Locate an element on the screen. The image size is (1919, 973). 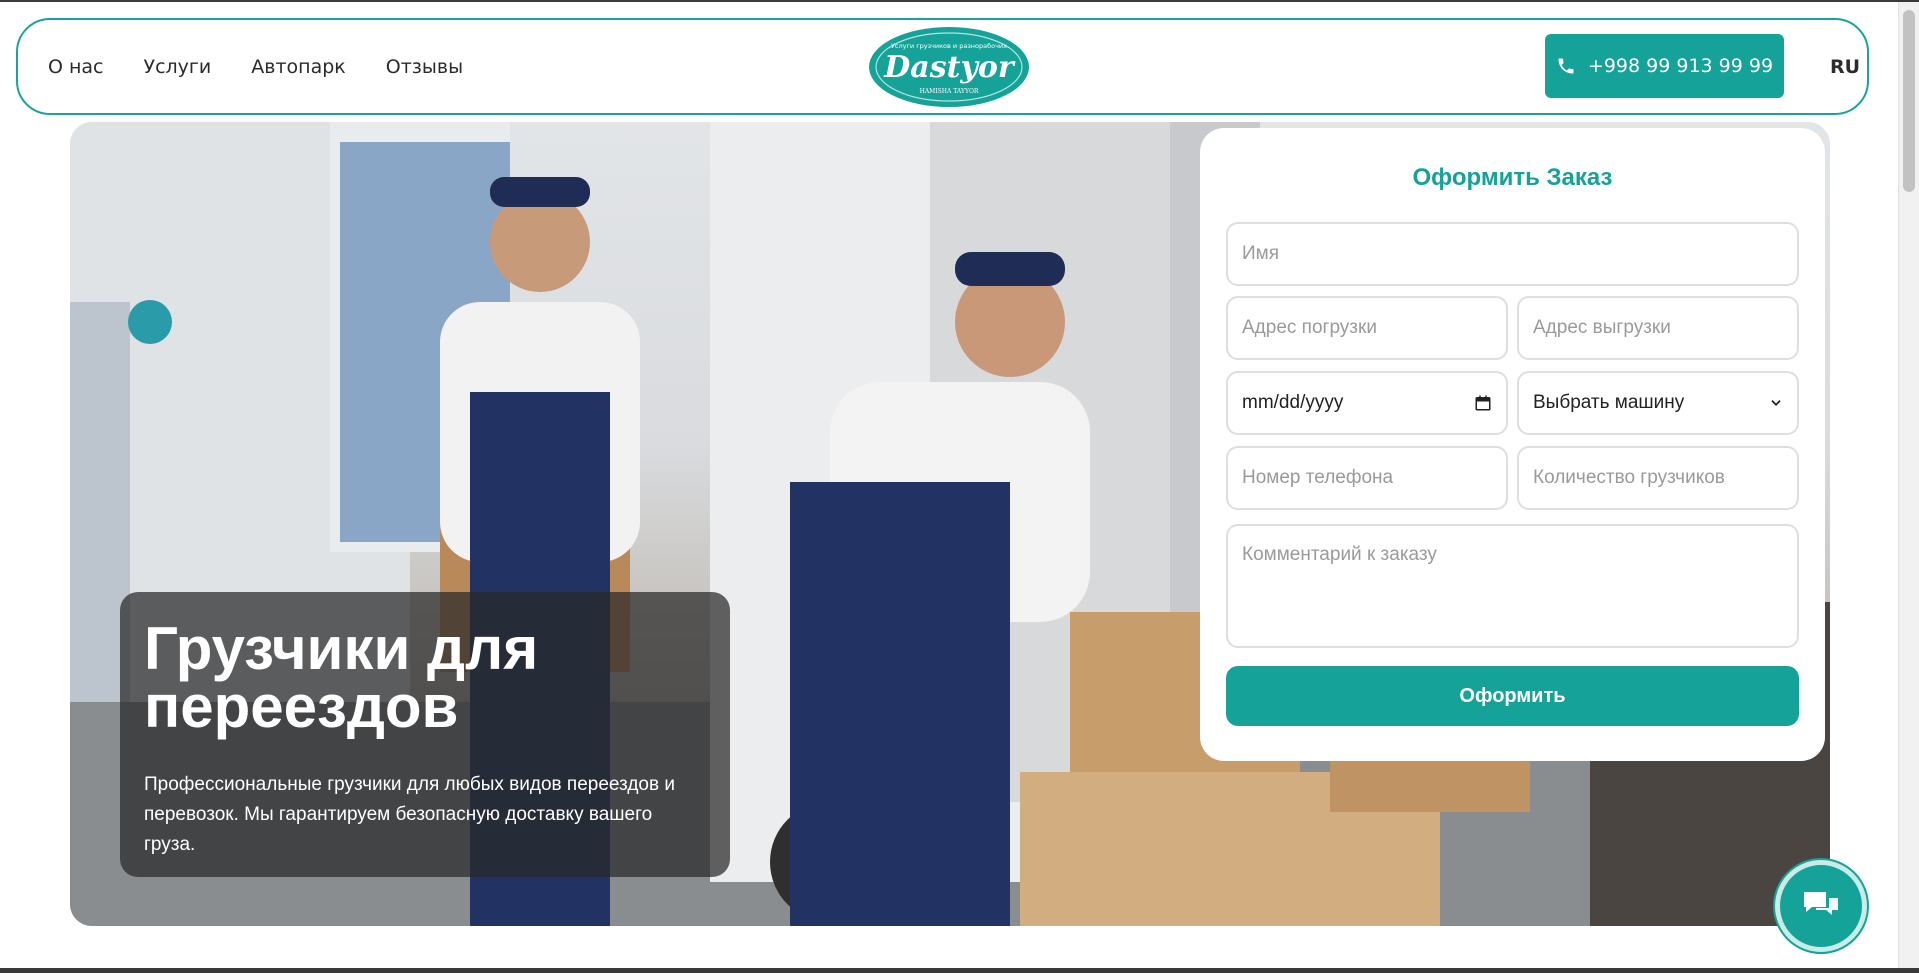
order-form-title: Оформить Заказ is located at coordinates (1512, 177).